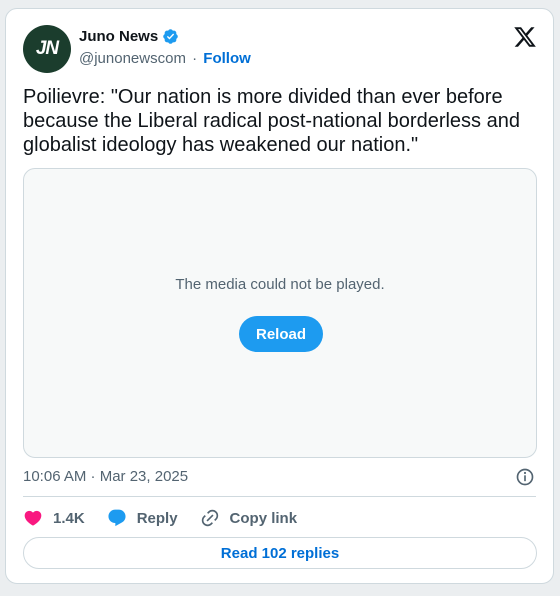  What do you see at coordinates (209, 518) in the screenshot?
I see `link-icon` at bounding box center [209, 518].